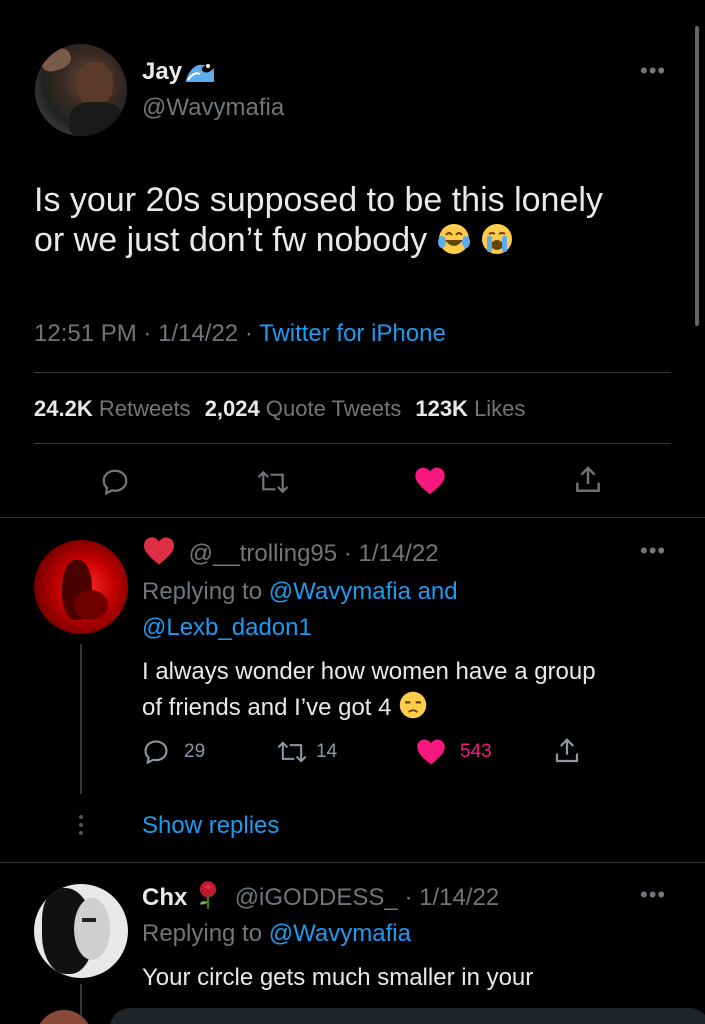 This screenshot has width=705, height=1024. What do you see at coordinates (240, 333) in the screenshot?
I see `tweet-meta: 12:51 PM · 1/14/22 · Twitter for iPhone` at bounding box center [240, 333].